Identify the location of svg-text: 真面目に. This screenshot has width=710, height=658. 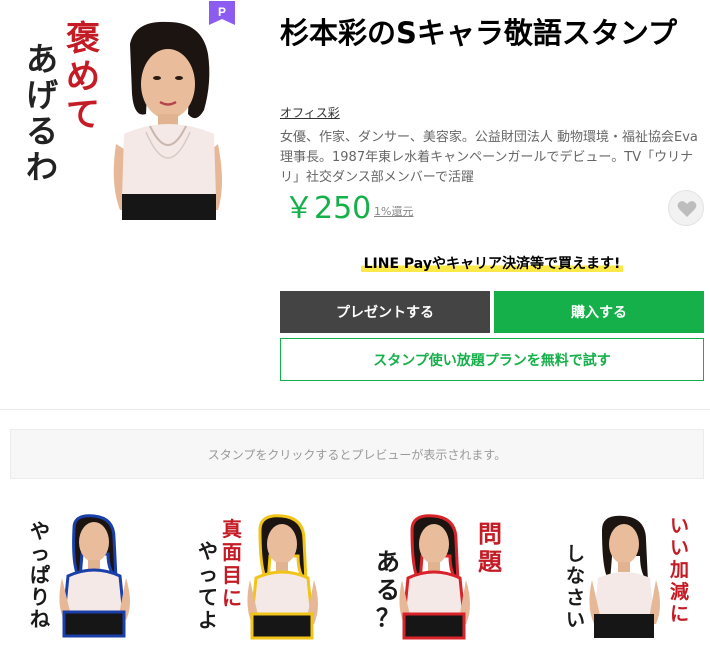
(232, 563).